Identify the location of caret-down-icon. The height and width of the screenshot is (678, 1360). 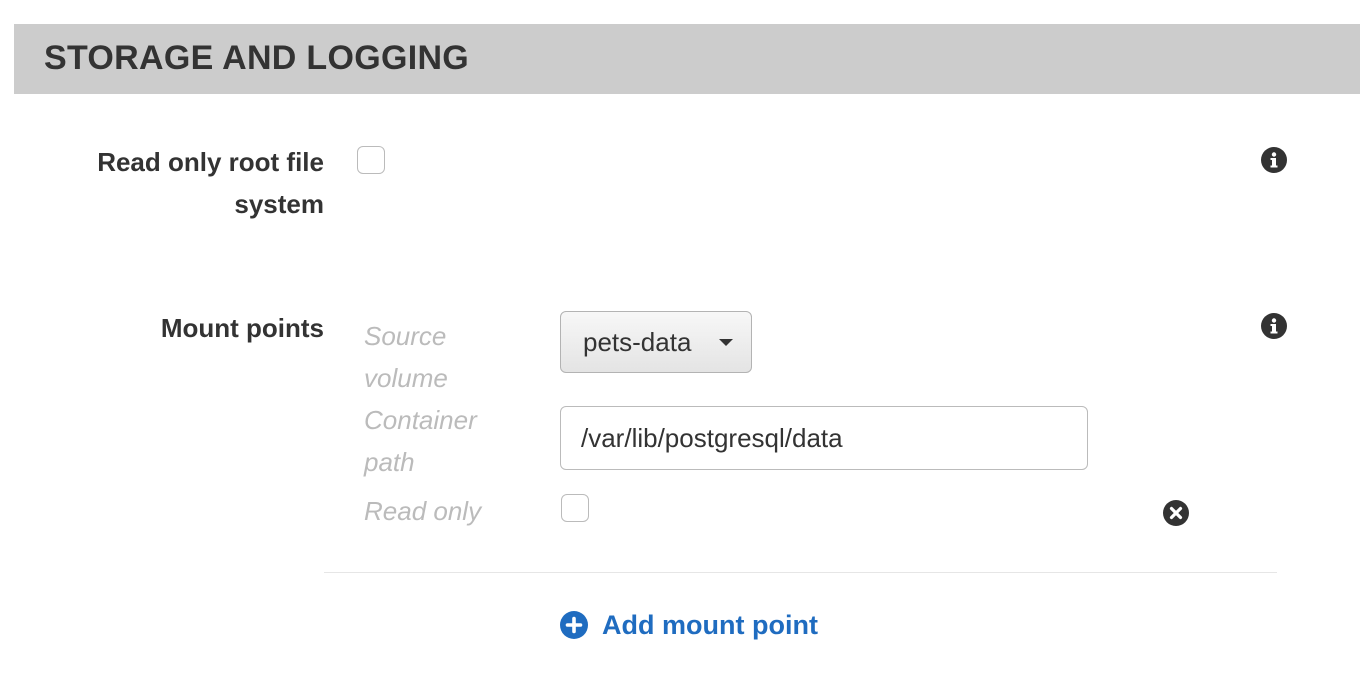
(726, 342).